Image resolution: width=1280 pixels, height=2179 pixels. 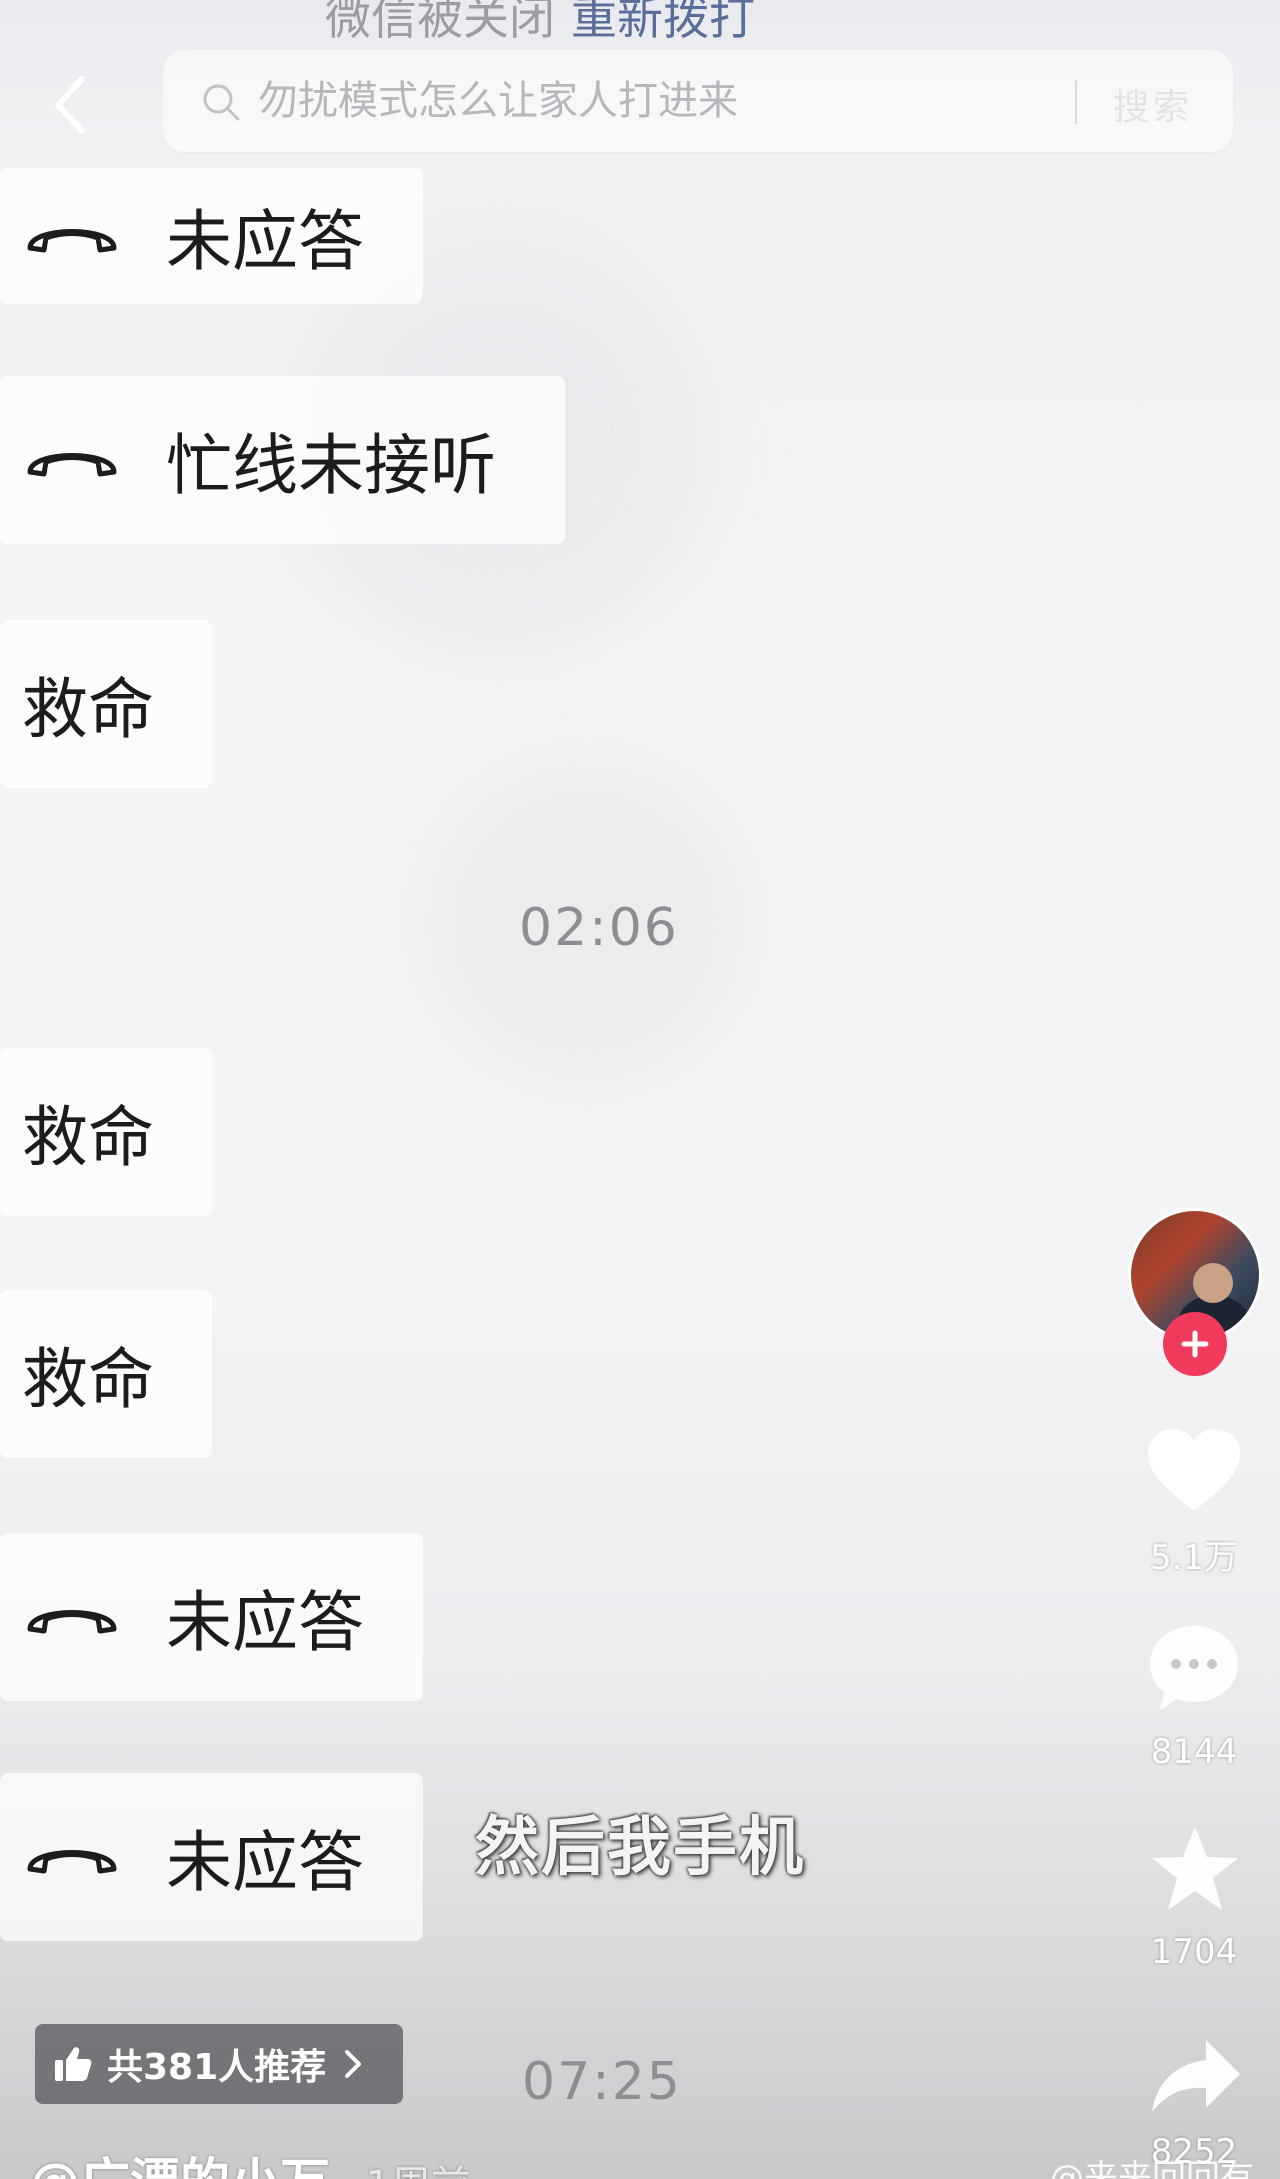 I want to click on comment-button, so click(x=1194, y=1668).